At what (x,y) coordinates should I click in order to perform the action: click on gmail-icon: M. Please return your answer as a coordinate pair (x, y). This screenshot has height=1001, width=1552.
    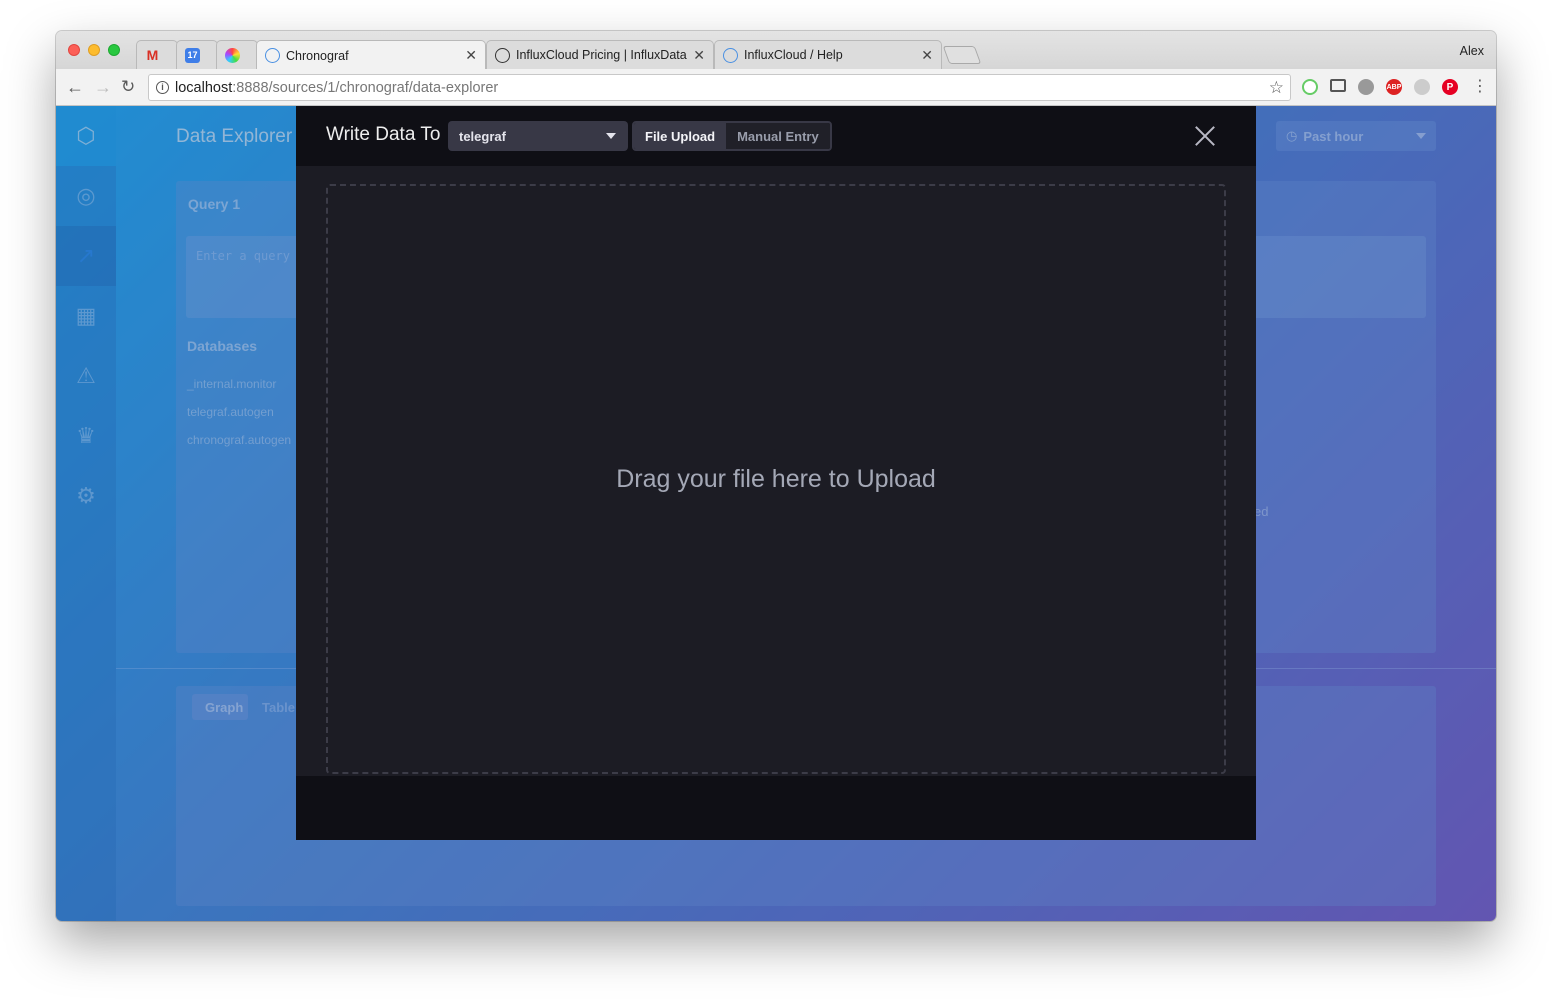
    Looking at the image, I should click on (152, 55).